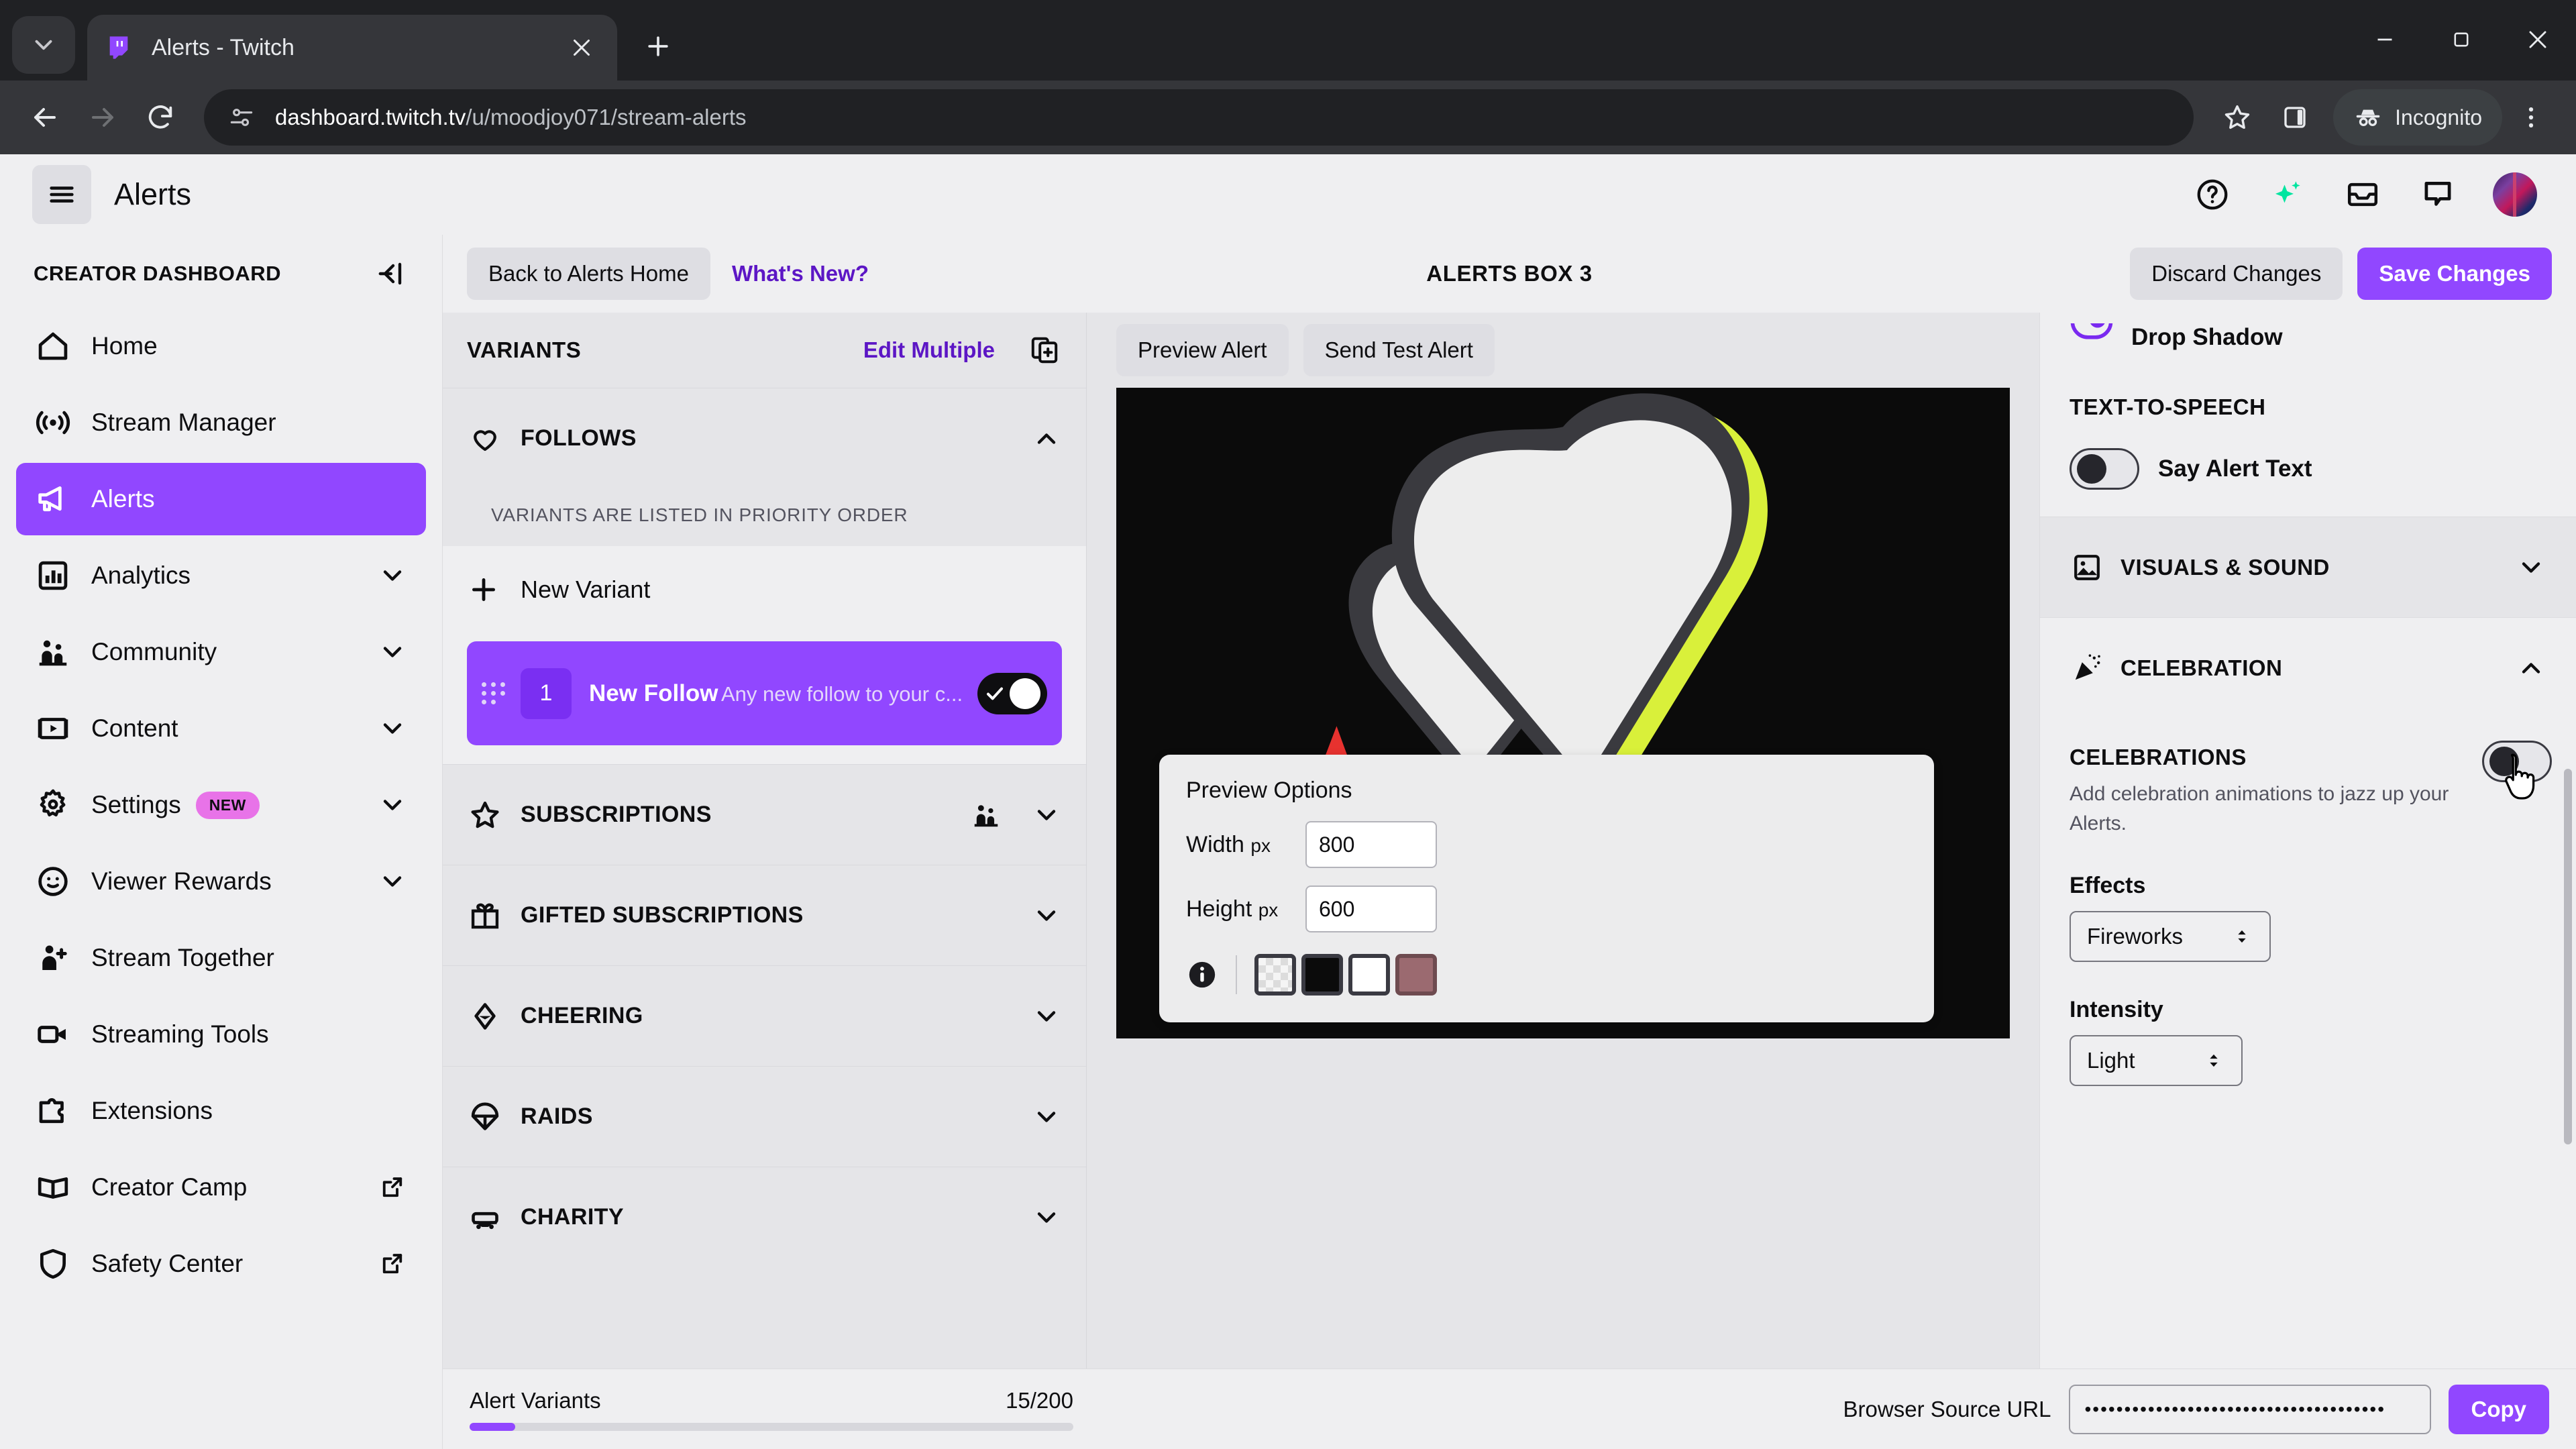  I want to click on progress-fill, so click(492, 1426).